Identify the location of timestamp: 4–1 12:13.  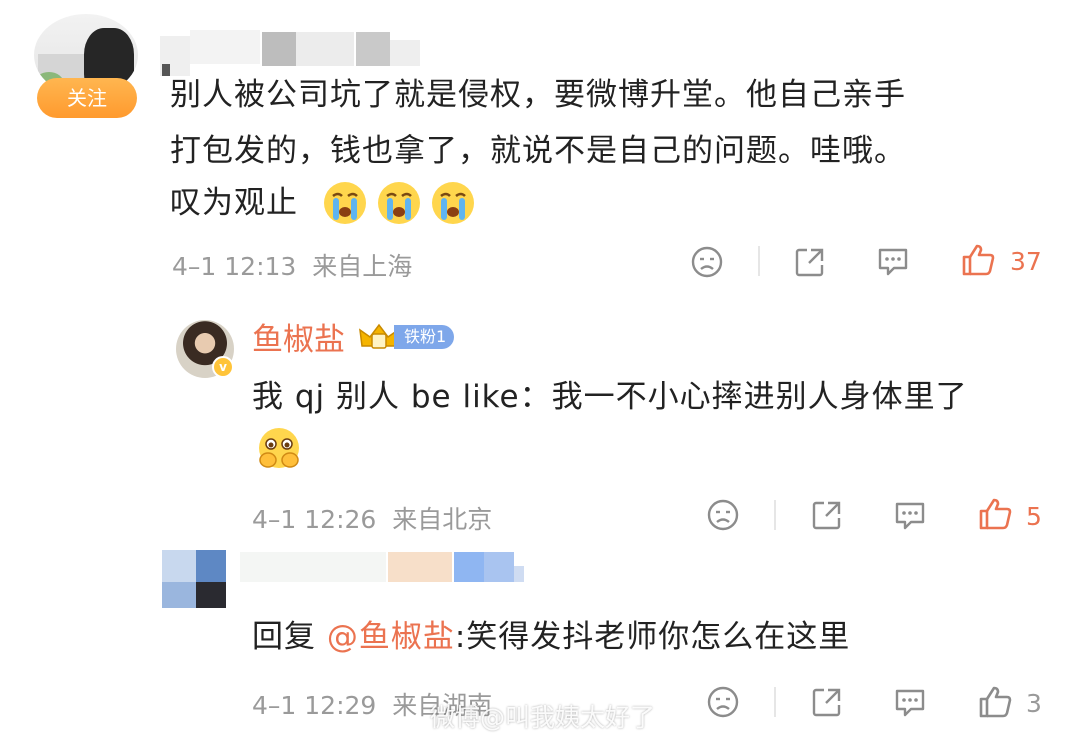
(234, 266).